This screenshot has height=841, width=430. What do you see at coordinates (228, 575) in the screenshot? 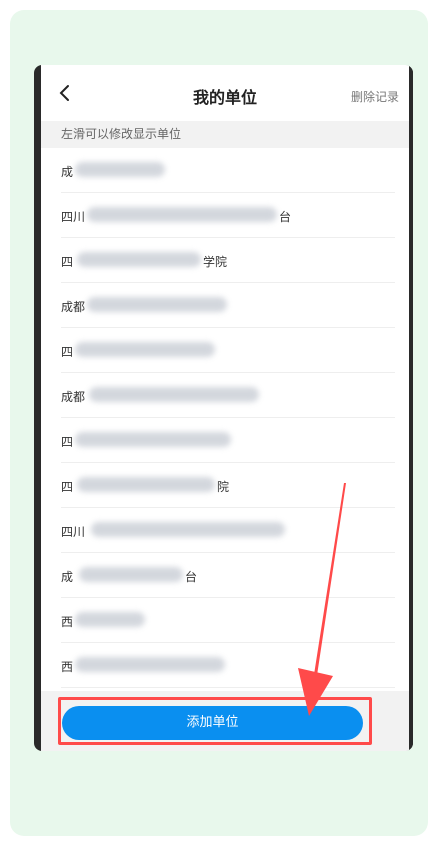
I see `list-item: 成 台` at bounding box center [228, 575].